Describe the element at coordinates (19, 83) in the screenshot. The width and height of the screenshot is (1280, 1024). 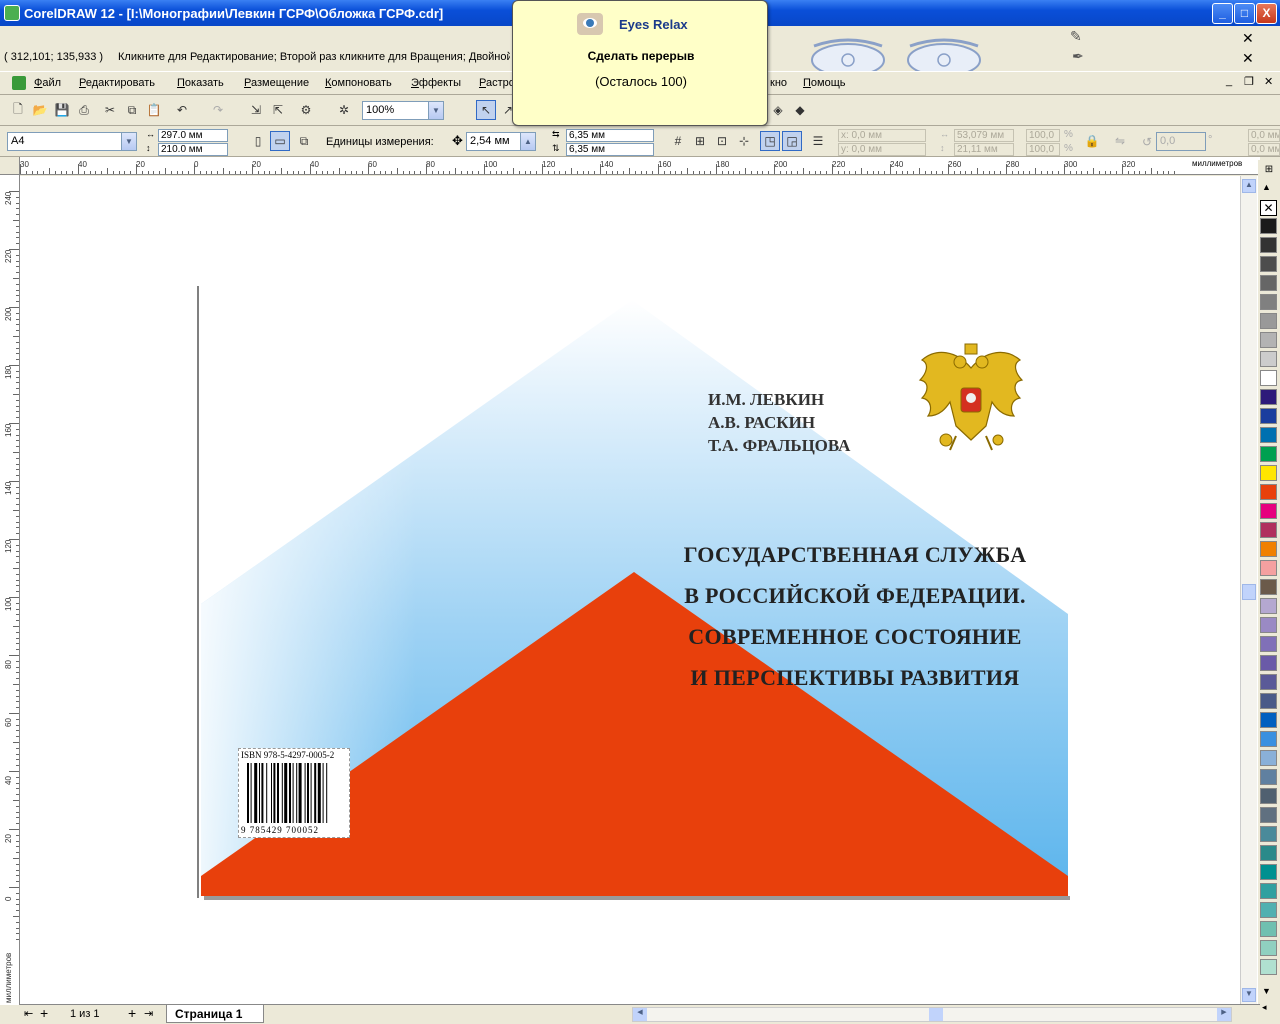
I see `document-icon` at that location.